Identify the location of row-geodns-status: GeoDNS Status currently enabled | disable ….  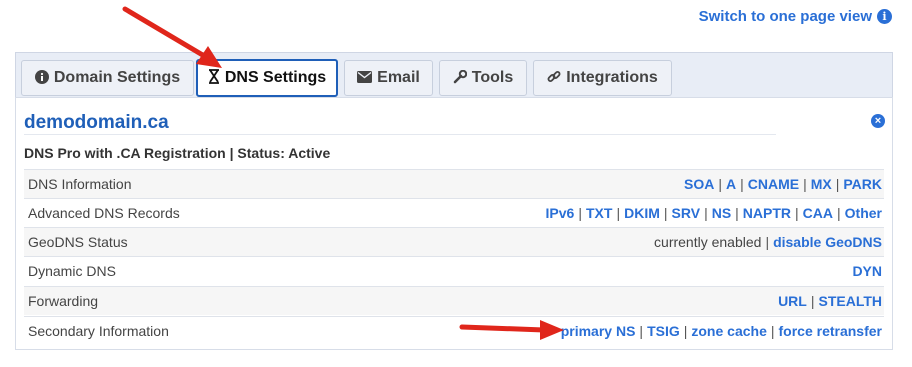
(454, 241).